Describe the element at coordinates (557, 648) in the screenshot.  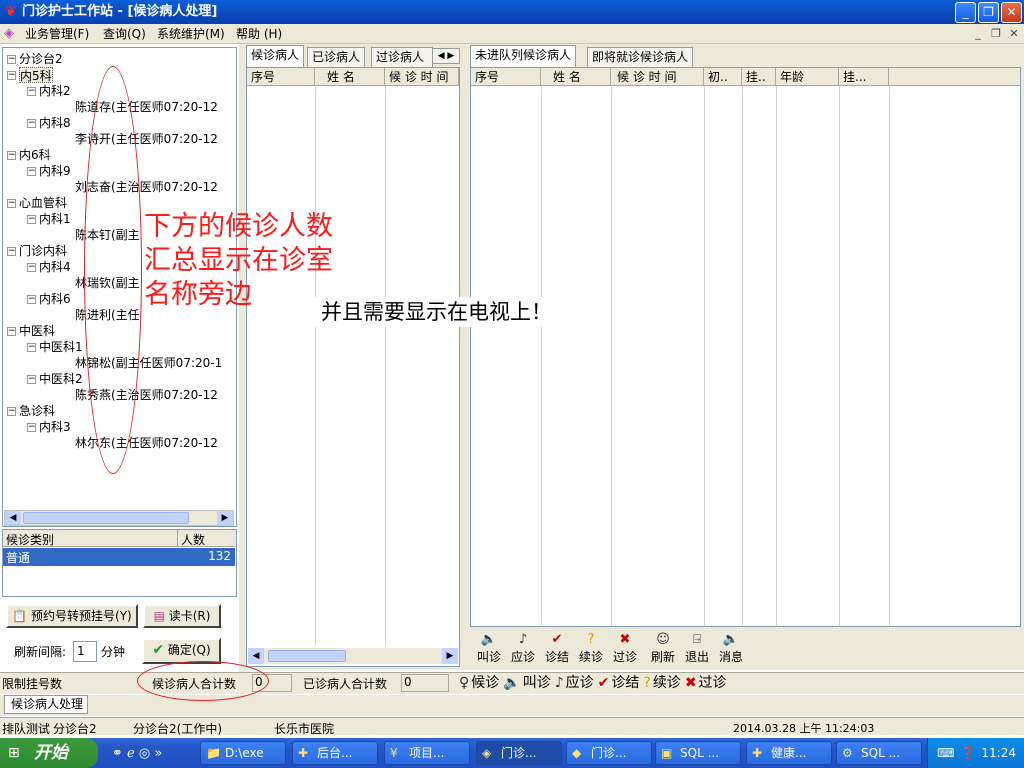
I see `toolbar-button-2: ✔ 诊结` at that location.